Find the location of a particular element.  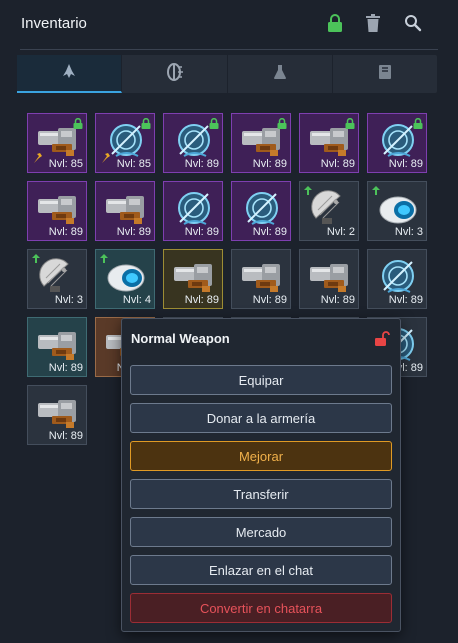

header-divider is located at coordinates (229, 49).